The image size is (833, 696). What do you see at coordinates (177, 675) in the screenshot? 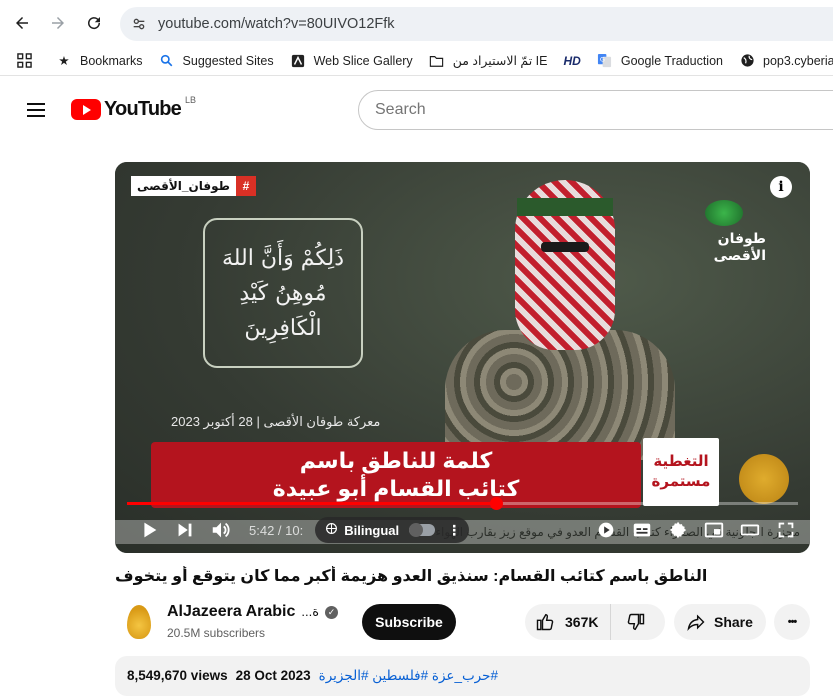
I see `view-count: 8,549,670 views` at bounding box center [177, 675].